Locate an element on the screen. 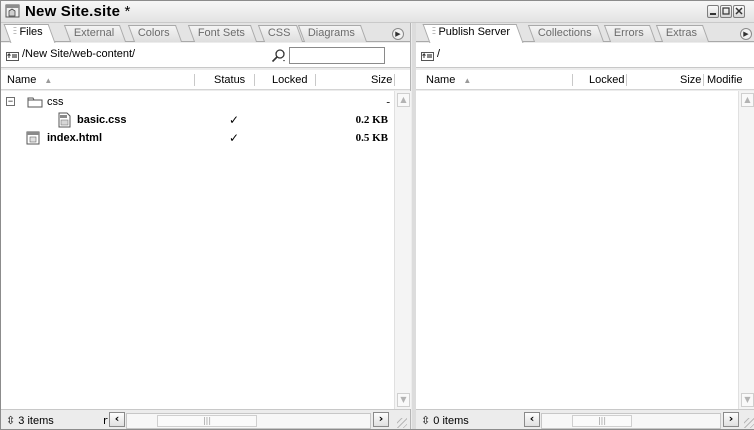  file-size: 0.2 KB is located at coordinates (371, 120).